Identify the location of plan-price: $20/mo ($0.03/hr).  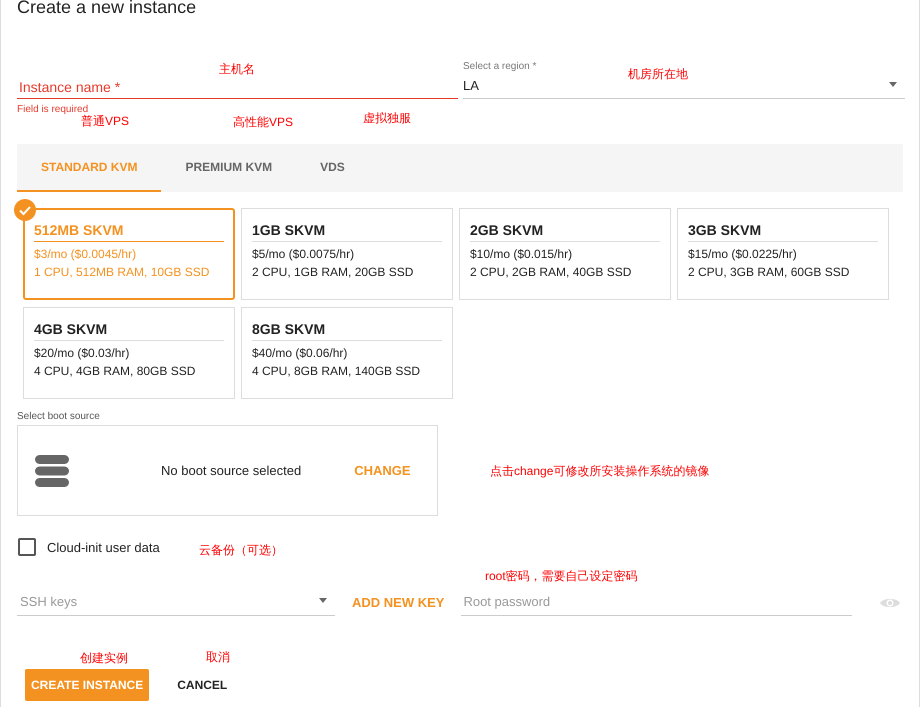
(82, 353).